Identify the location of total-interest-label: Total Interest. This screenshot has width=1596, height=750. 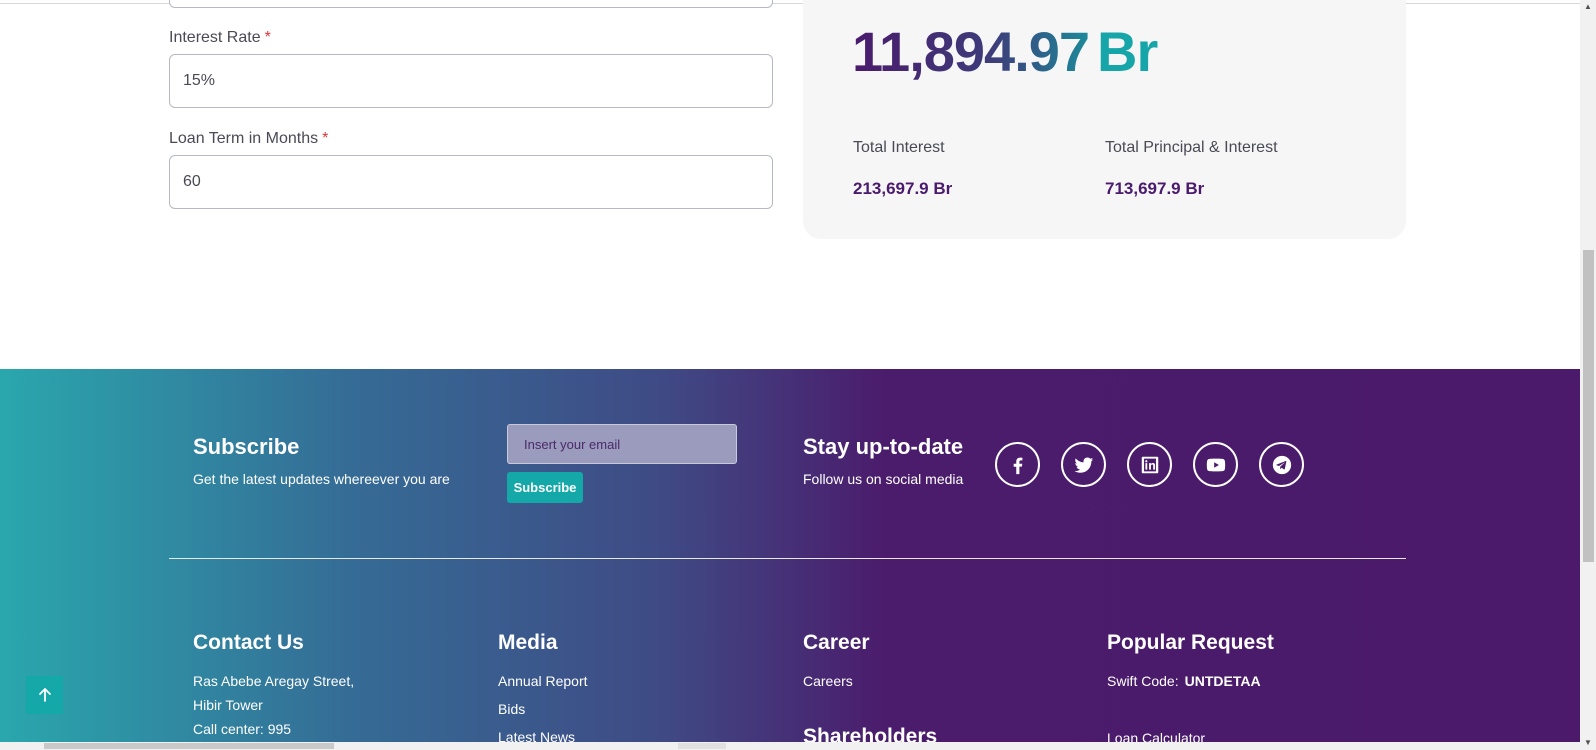
(899, 147).